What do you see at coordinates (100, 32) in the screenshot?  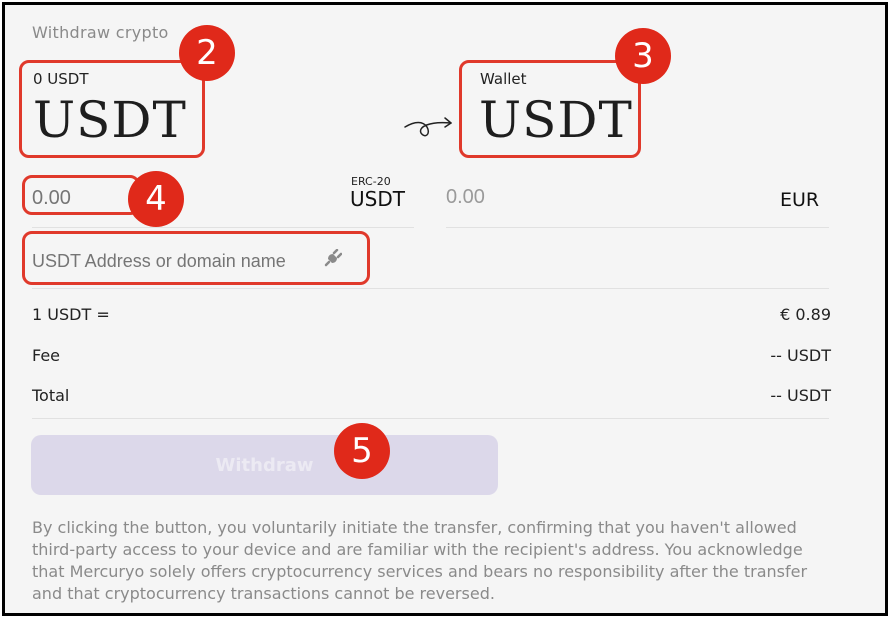 I see `page-title: Withdraw crypto` at bounding box center [100, 32].